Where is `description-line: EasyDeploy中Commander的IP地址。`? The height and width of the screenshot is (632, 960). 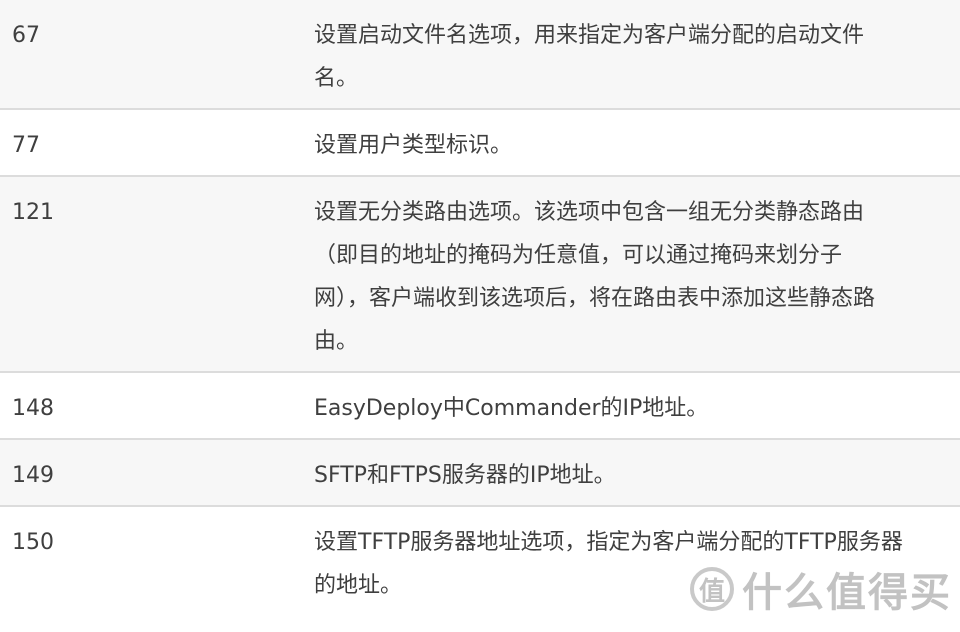 description-line: EasyDeploy中Commander的IP地址。 is located at coordinates (511, 408).